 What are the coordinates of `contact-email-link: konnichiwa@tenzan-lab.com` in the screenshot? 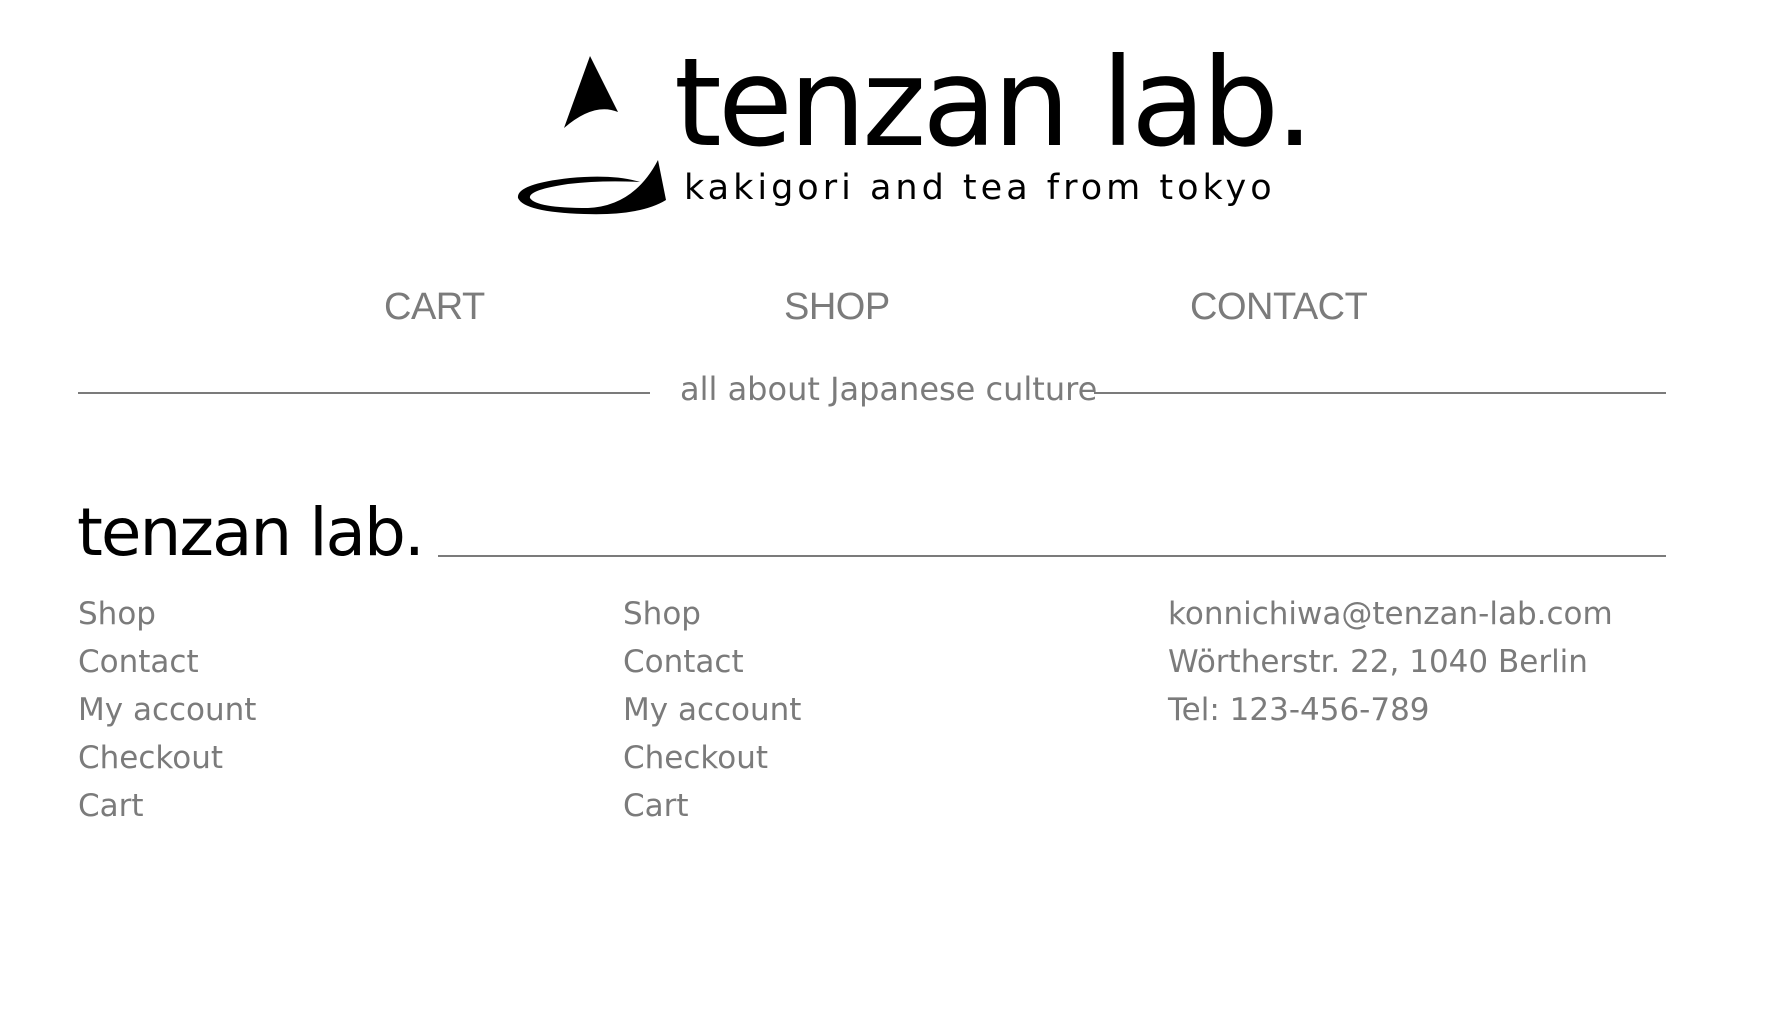 It's located at (1390, 614).